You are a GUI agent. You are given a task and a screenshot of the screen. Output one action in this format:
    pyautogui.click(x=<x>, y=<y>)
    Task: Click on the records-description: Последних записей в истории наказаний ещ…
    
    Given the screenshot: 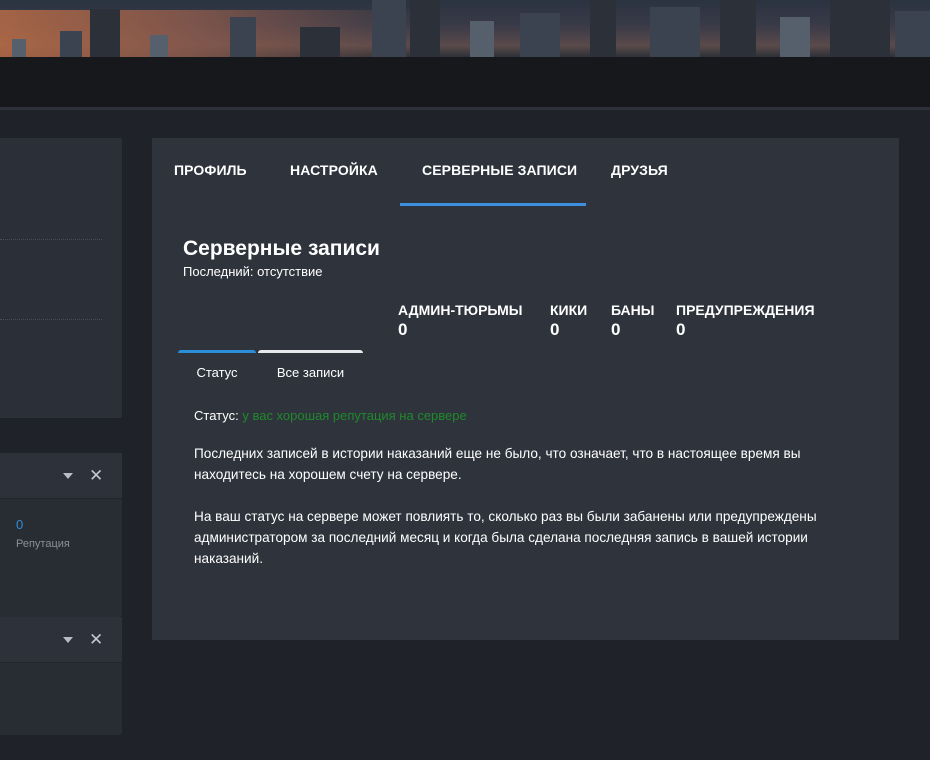 What is the action you would take?
    pyautogui.click(x=497, y=464)
    